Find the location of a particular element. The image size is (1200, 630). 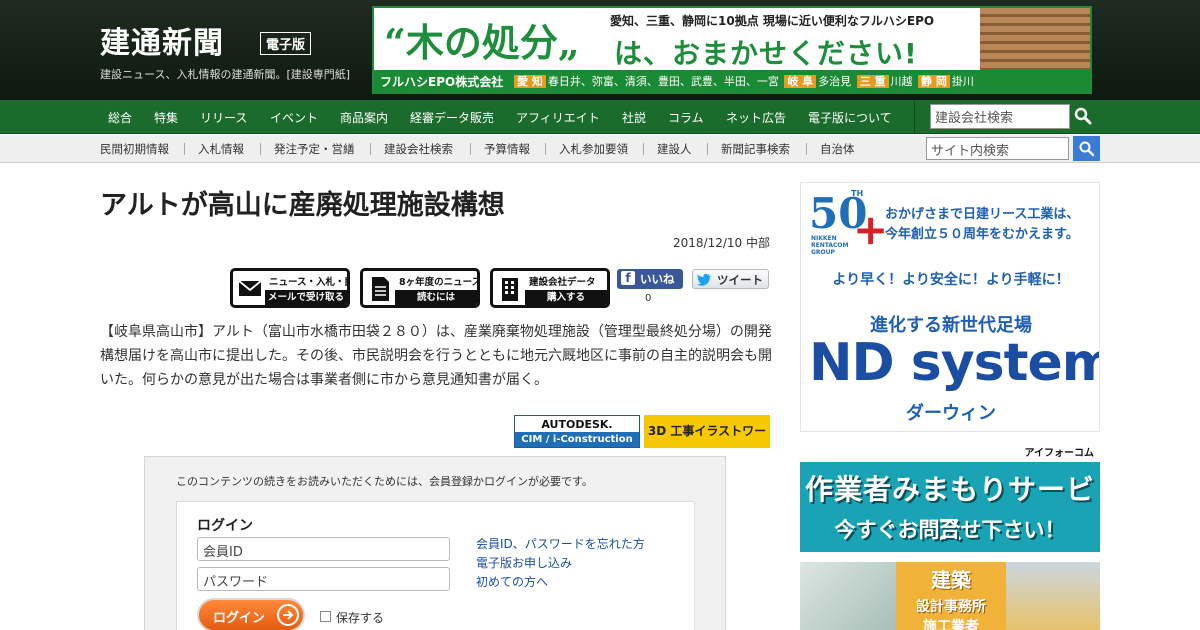

nikken-group-label: NIKKEN RENTACOM GROUP is located at coordinates (830, 245).